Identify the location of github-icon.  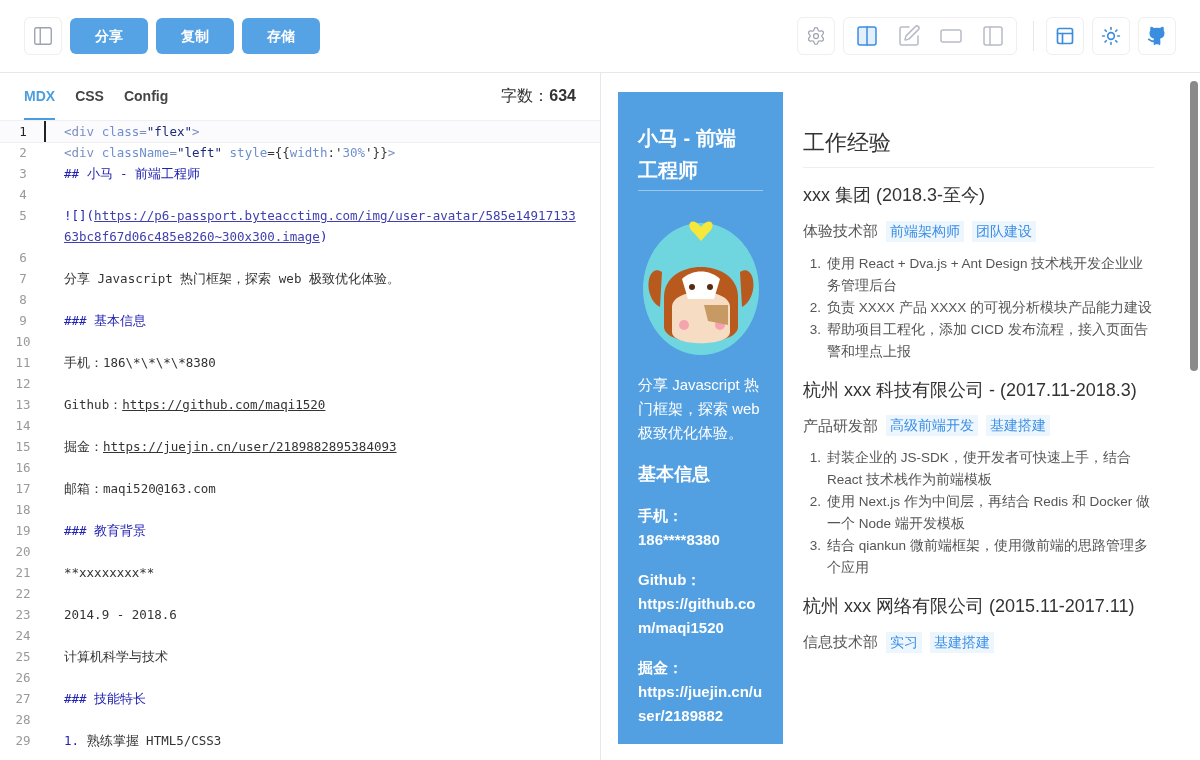
(1157, 36).